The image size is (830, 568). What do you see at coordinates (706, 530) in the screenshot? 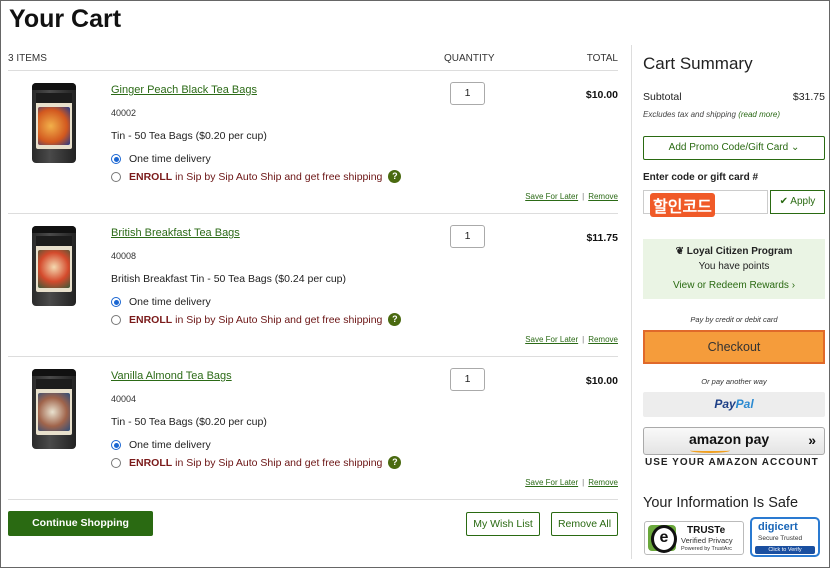
I see `truste-name: TRUSTe` at bounding box center [706, 530].